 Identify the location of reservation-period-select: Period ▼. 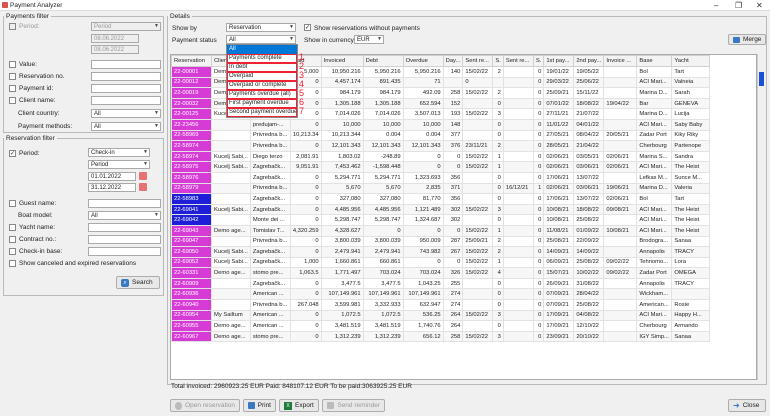
(119, 164).